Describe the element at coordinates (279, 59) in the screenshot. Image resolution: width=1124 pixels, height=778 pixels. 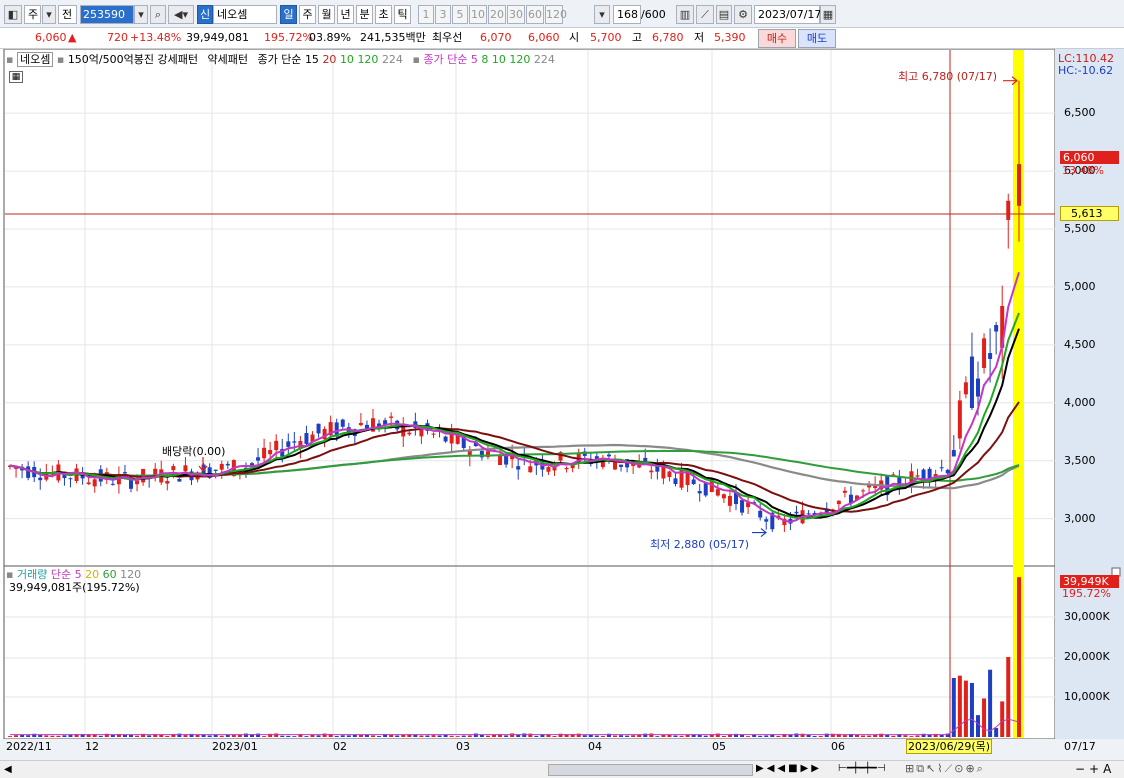
I see `legend-ma-close-label: 종가 단순` at that location.